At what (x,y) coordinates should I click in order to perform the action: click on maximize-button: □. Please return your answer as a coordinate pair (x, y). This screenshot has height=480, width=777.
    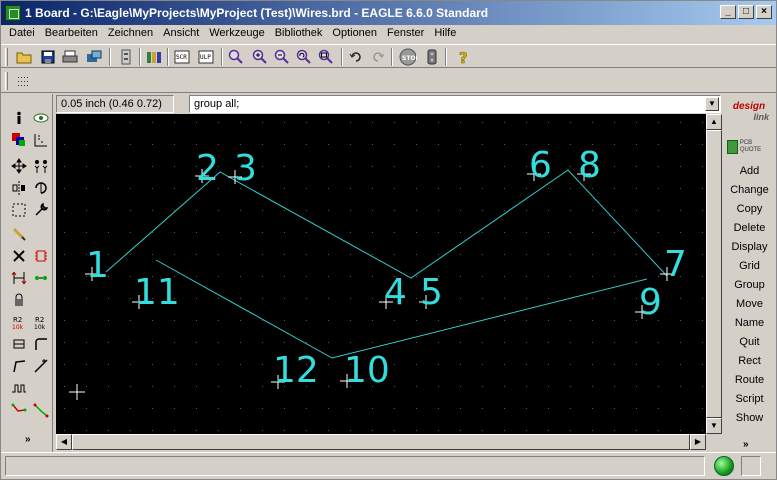
    Looking at the image, I should click on (746, 12).